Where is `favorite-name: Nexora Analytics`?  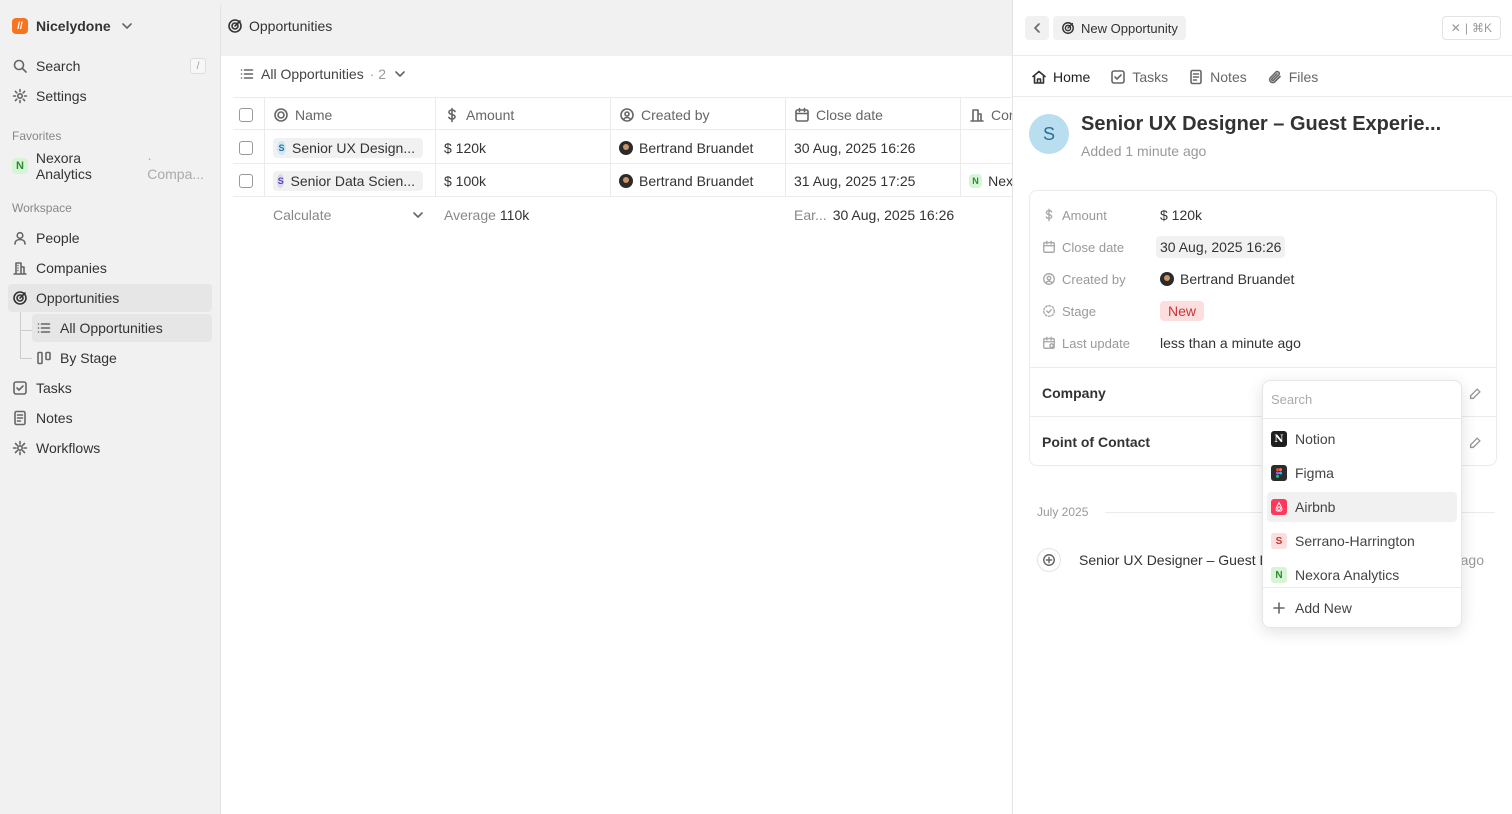
favorite-name: Nexora Analytics is located at coordinates (63, 166).